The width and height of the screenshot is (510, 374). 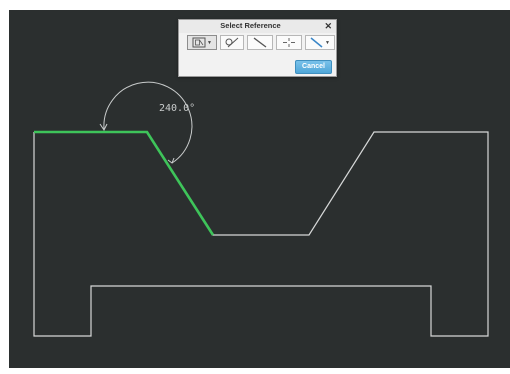 I want to click on select-point-tool, so click(x=289, y=42).